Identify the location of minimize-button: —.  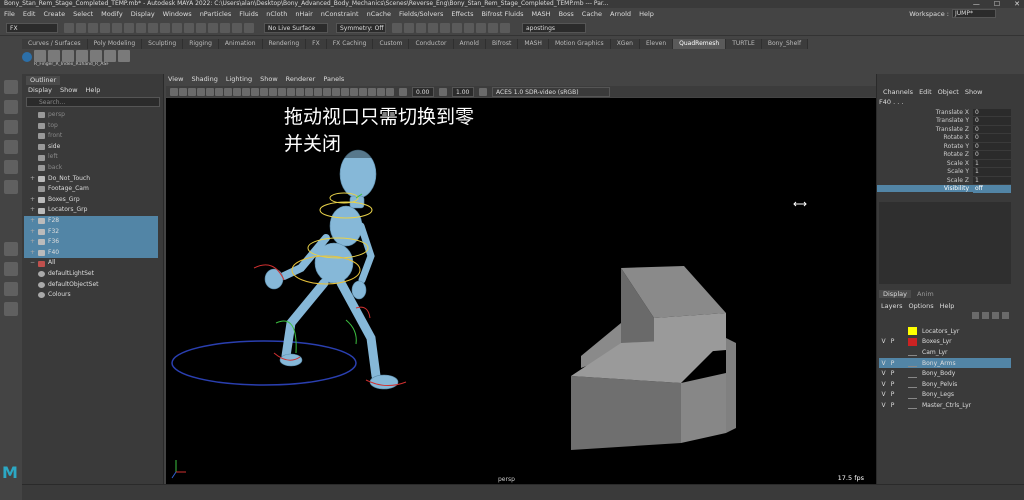
(976, 4).